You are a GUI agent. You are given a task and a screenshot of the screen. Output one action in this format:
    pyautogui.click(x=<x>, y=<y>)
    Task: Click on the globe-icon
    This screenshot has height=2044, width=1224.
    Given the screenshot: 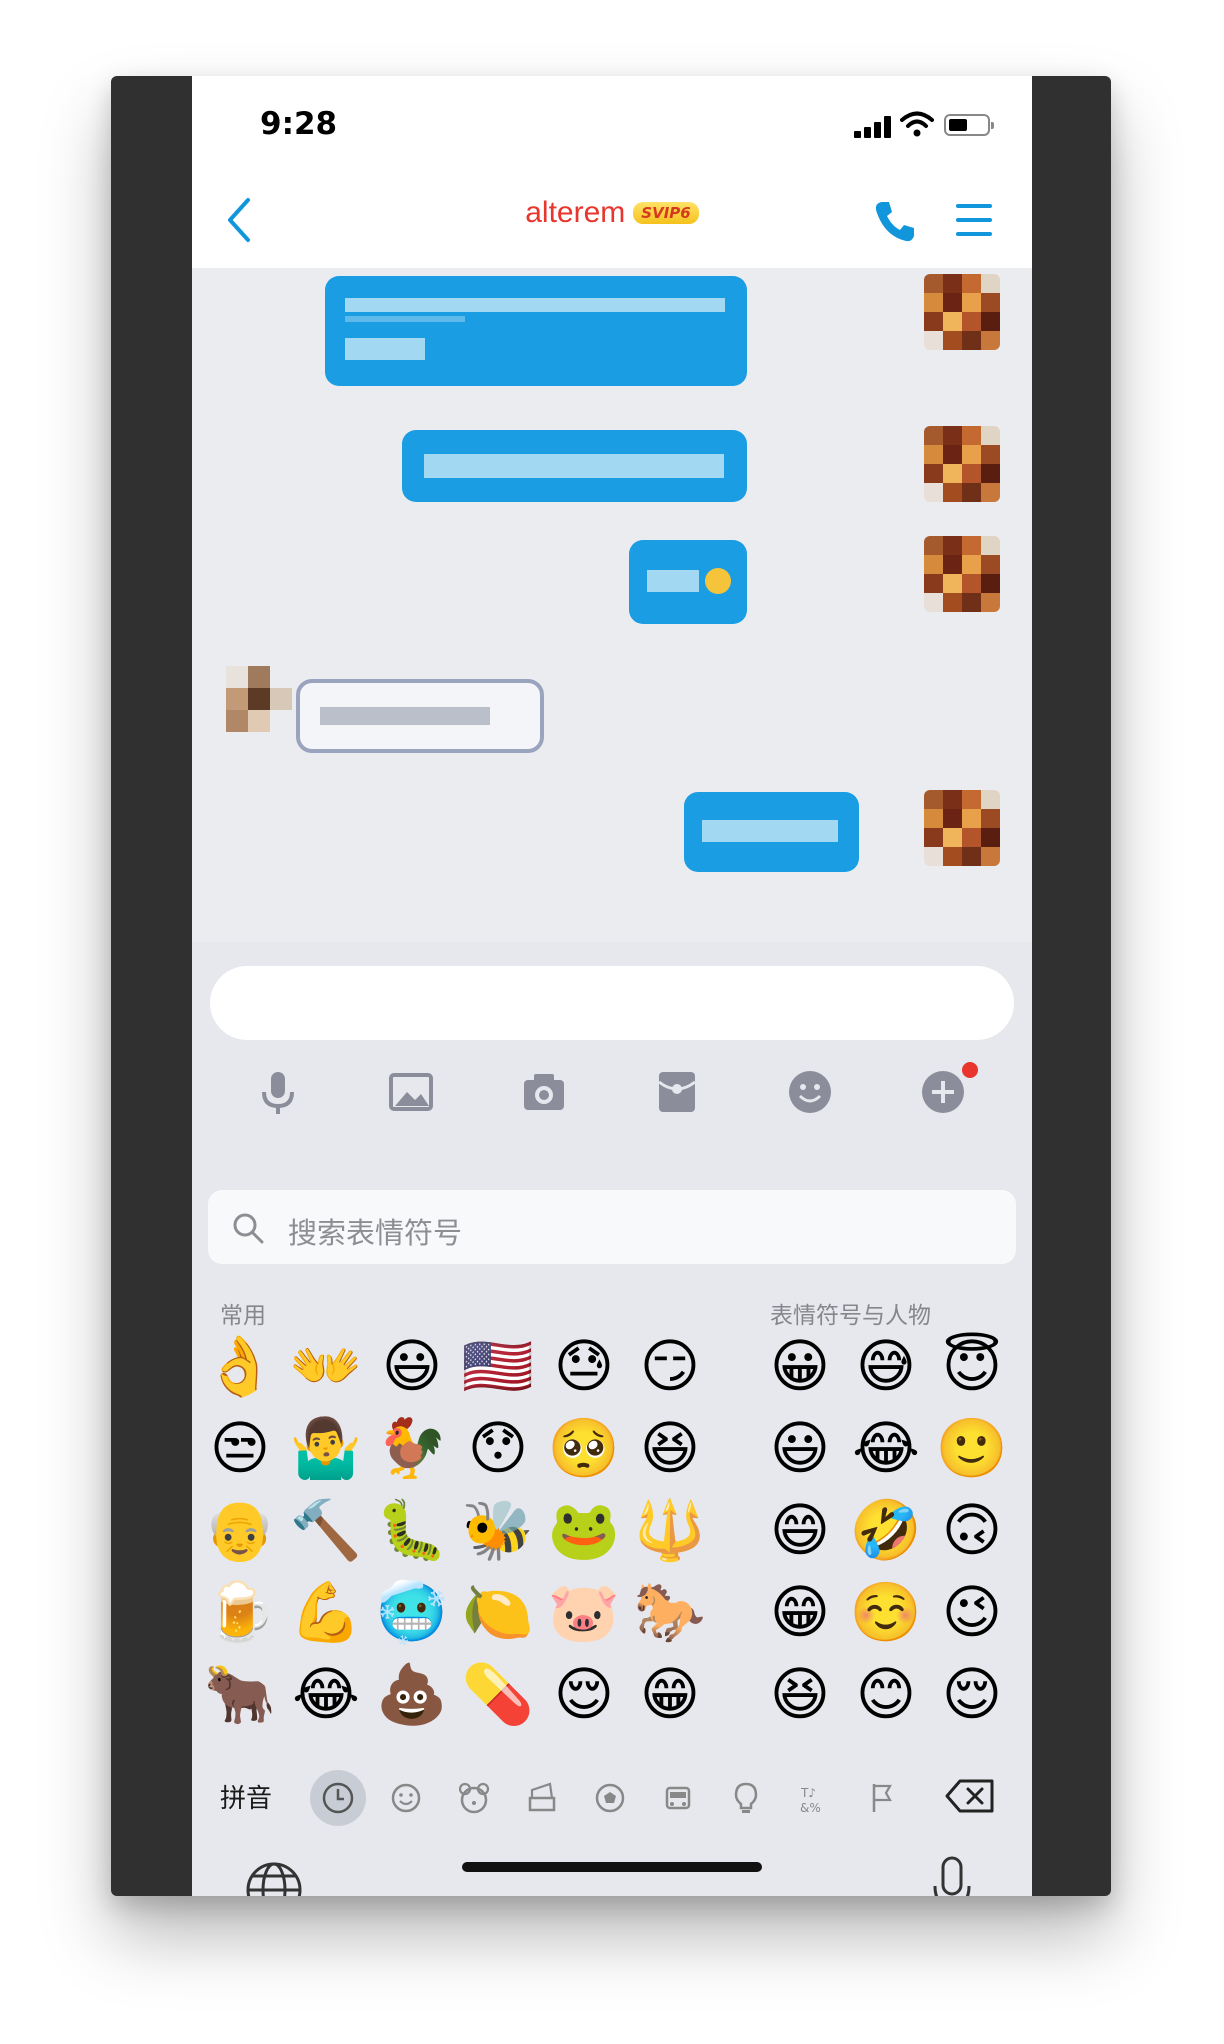 What is the action you would take?
    pyautogui.click(x=274, y=1878)
    